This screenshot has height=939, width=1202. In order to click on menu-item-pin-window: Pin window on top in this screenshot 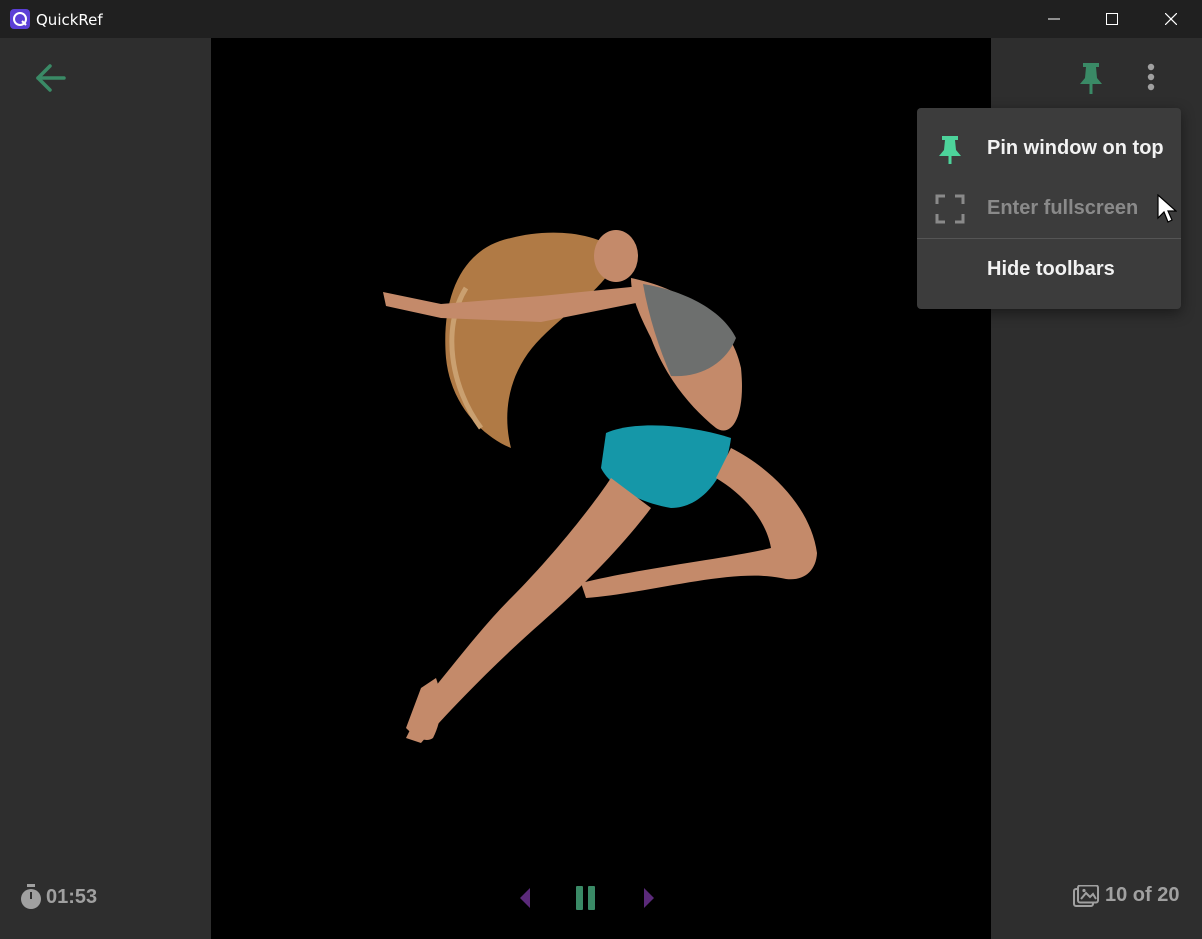, I will do `click(1049, 148)`.